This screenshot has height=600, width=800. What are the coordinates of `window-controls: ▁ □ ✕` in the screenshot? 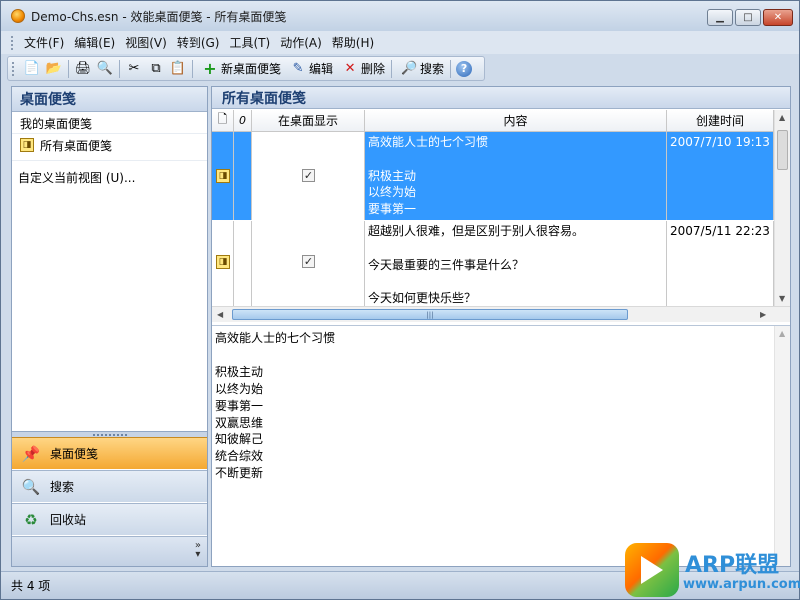 It's located at (750, 17).